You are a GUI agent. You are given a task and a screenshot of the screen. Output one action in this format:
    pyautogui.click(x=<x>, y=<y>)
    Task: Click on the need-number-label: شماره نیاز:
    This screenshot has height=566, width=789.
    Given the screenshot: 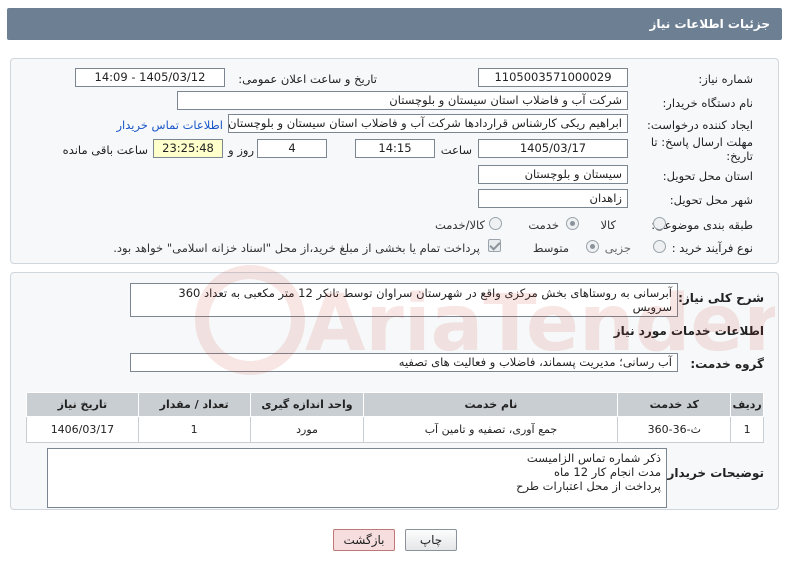 What is the action you would take?
    pyautogui.click(x=725, y=79)
    